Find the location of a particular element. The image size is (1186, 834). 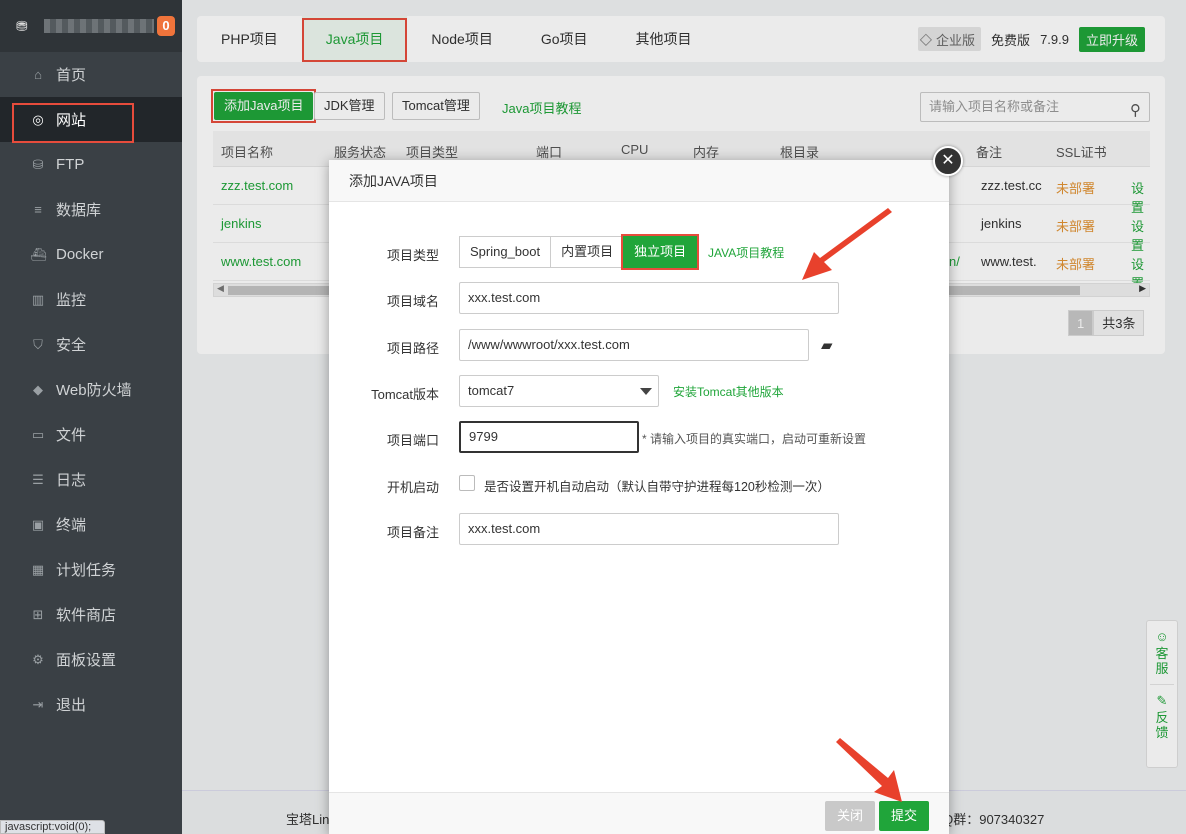

gear-icon: ⚙ is located at coordinates (38, 659).